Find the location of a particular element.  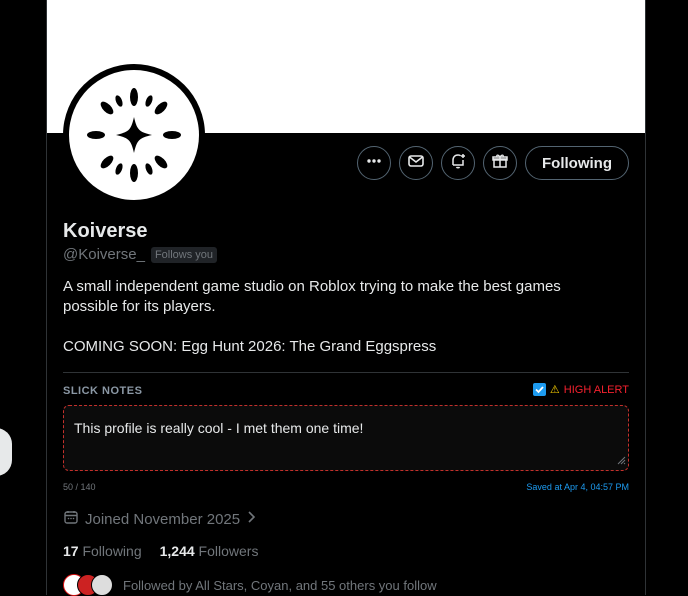

gift-icon is located at coordinates (500, 163).